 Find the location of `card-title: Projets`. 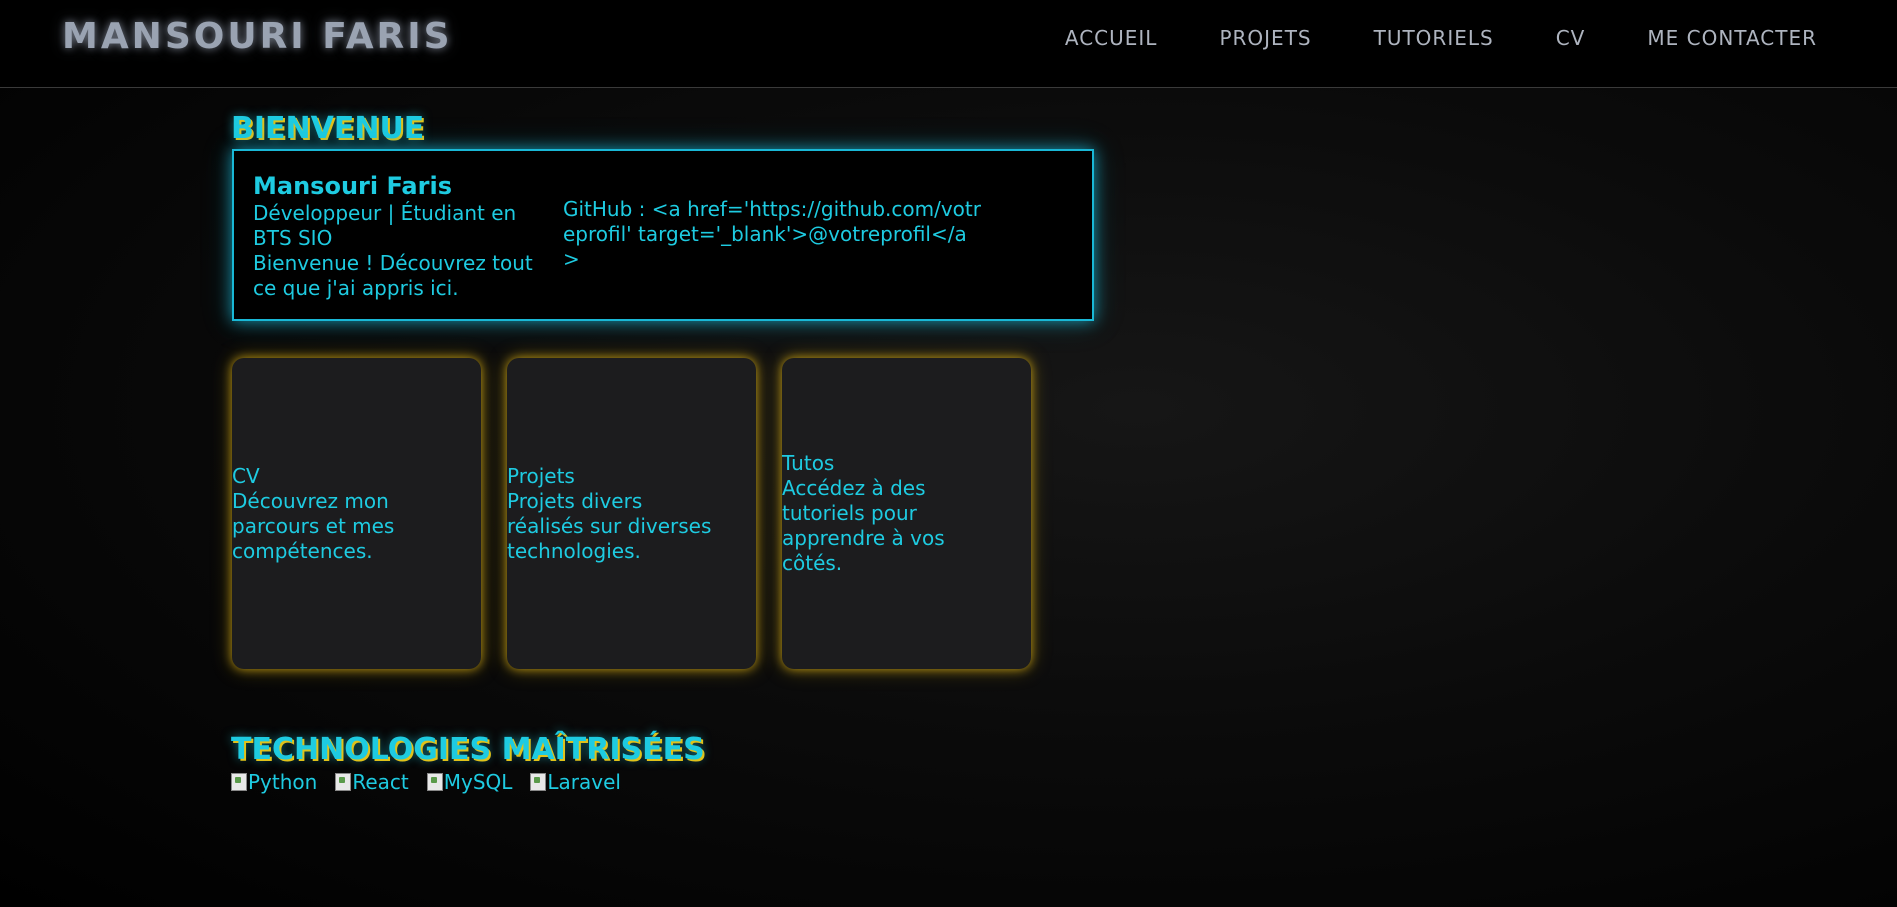

card-title: Projets is located at coordinates (541, 475).